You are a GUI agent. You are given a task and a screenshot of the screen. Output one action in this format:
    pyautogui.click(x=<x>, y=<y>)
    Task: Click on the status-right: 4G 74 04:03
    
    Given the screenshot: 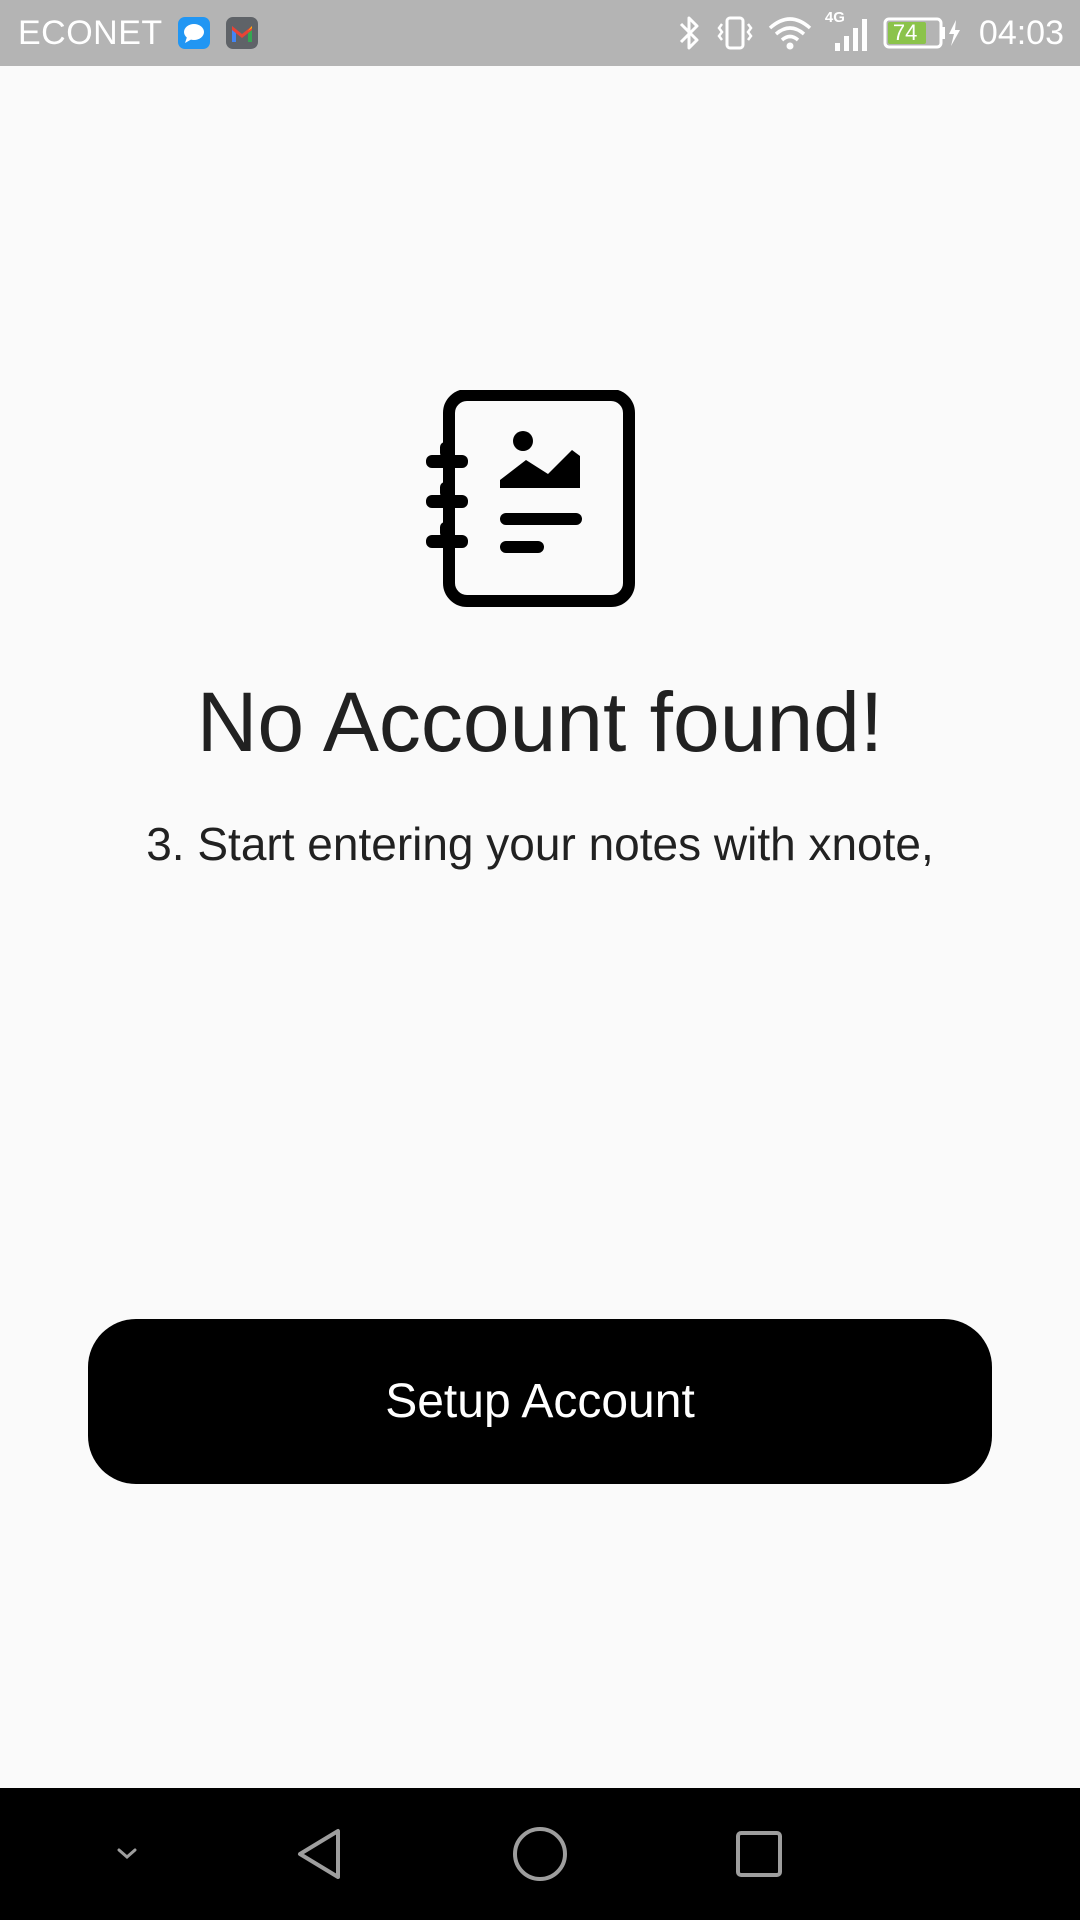 What is the action you would take?
    pyautogui.click(x=870, y=31)
    